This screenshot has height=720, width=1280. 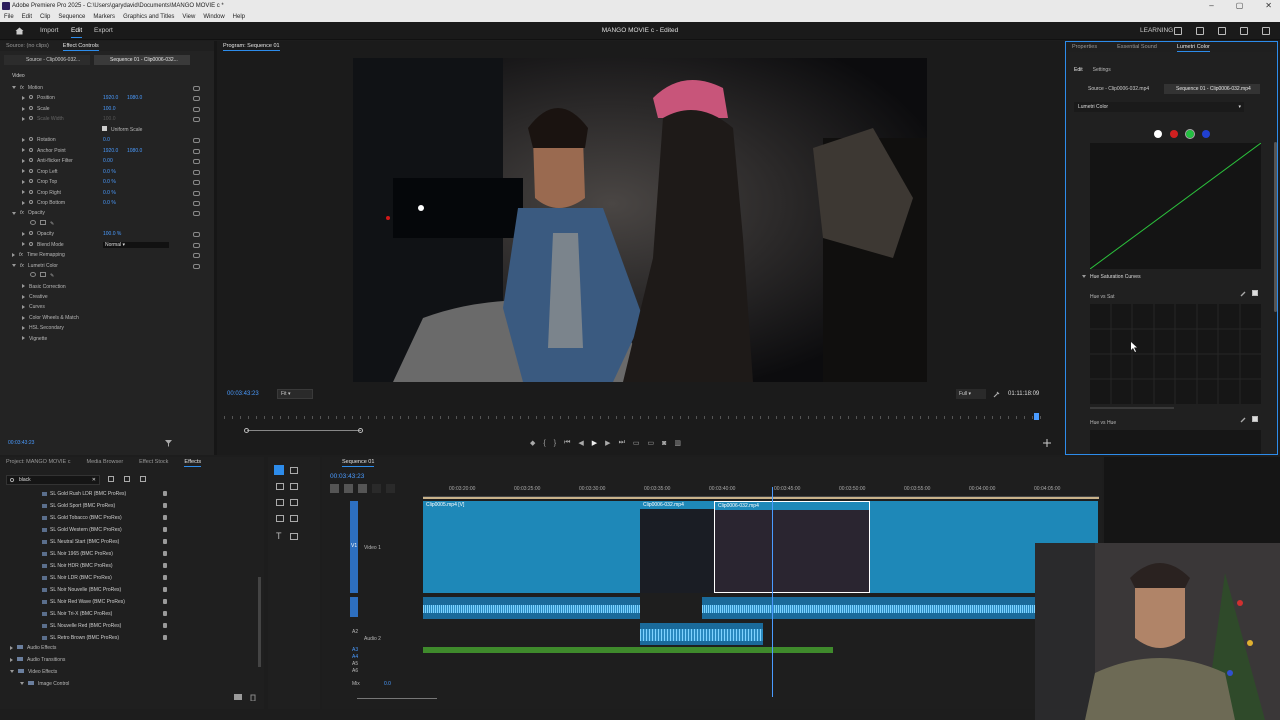 What do you see at coordinates (80, 46) in the screenshot?
I see `tab-effect-controls: Effect Controls` at bounding box center [80, 46].